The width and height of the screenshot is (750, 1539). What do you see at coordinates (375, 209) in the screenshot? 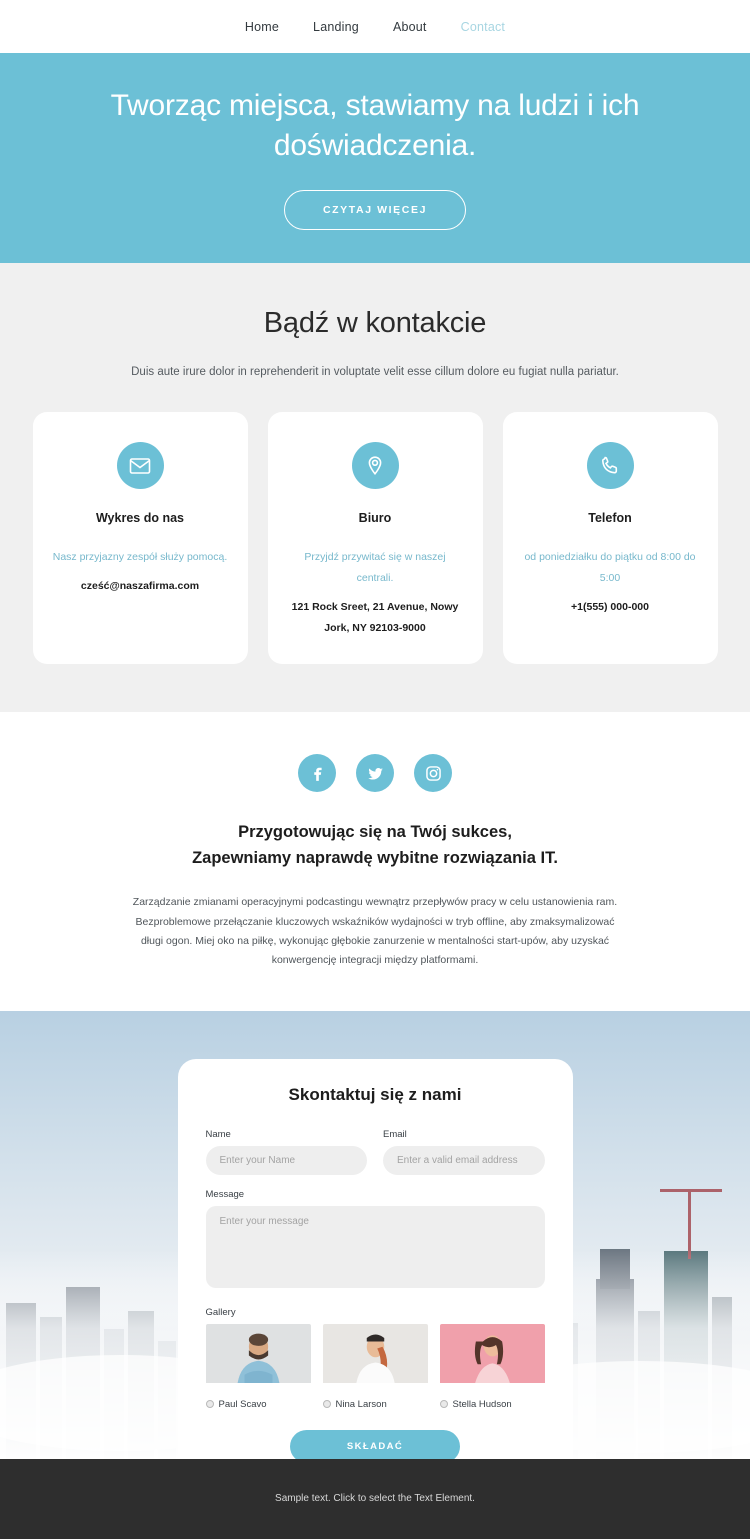
I see `read-more-button: CZYTAJ WIĘCEJ` at bounding box center [375, 209].